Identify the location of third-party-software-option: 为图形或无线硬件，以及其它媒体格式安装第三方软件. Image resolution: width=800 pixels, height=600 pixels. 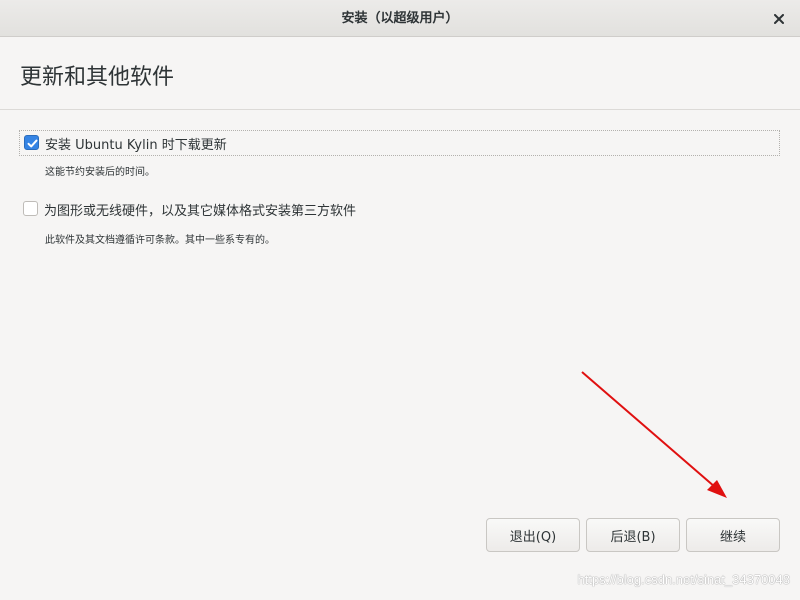
(399, 210).